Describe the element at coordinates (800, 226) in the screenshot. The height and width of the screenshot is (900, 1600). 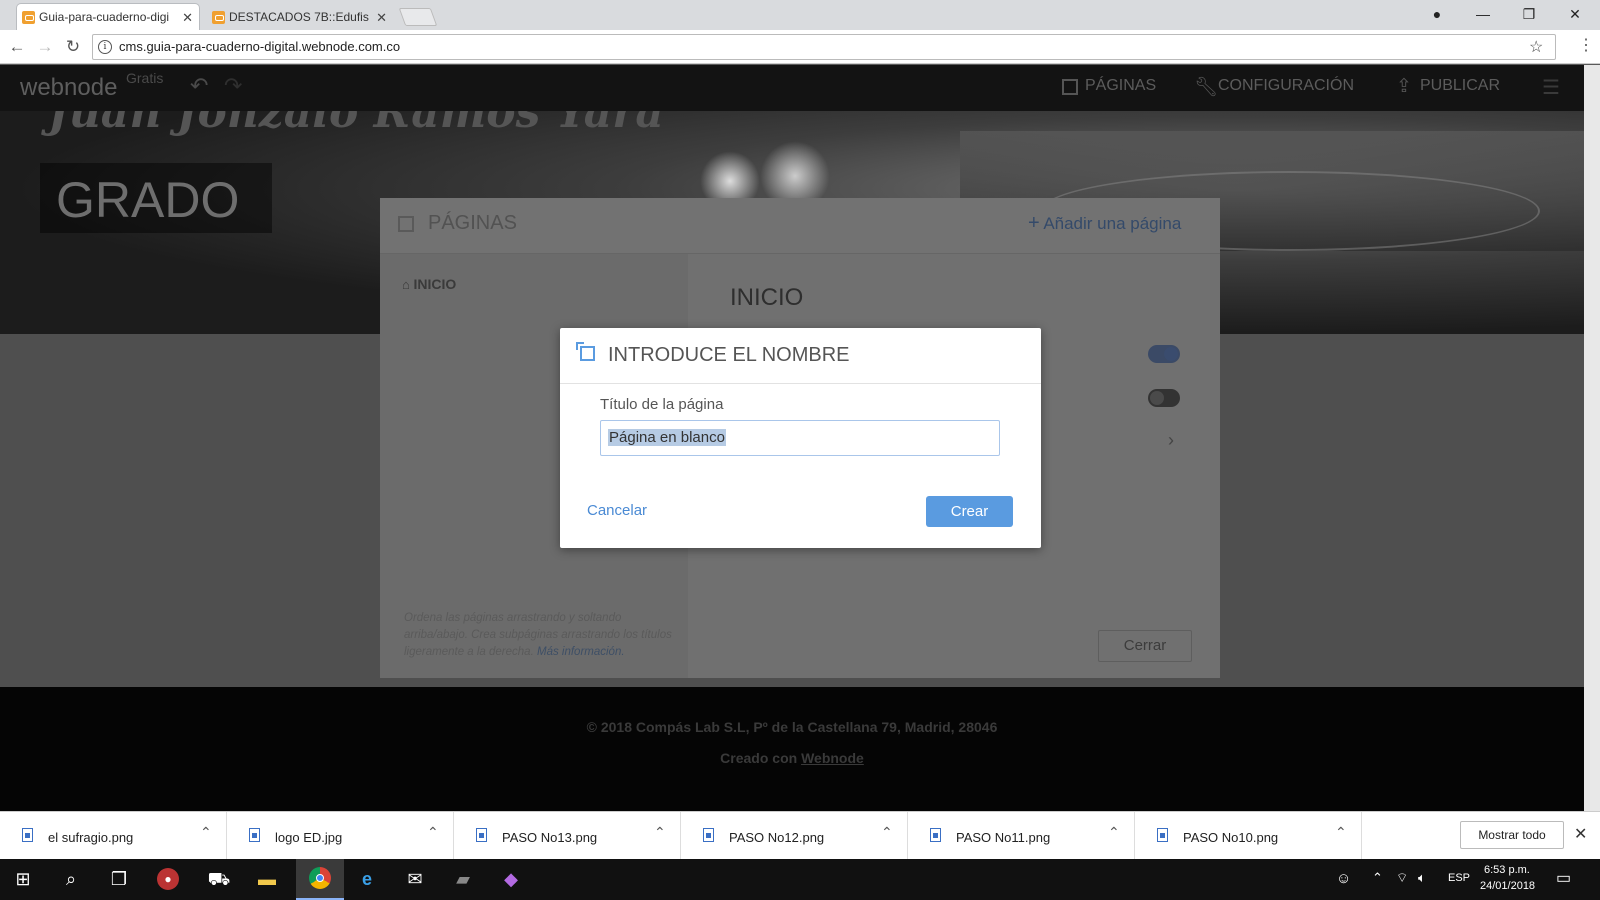
I see `pages-panel-header: PÁGINAS + Añadir una página` at that location.